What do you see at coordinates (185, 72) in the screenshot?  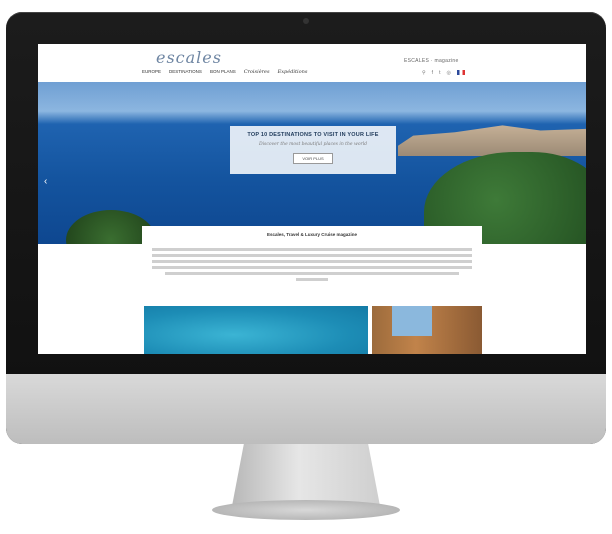 I see `nav-item-destinations: DESTINATIONS` at bounding box center [185, 72].